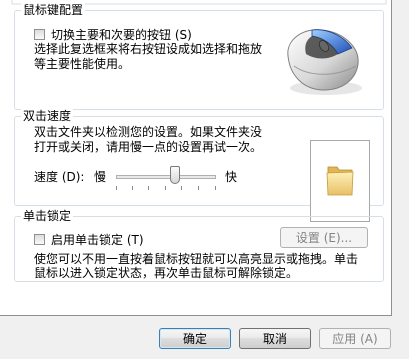  I want to click on fast-label: 快, so click(231, 177).